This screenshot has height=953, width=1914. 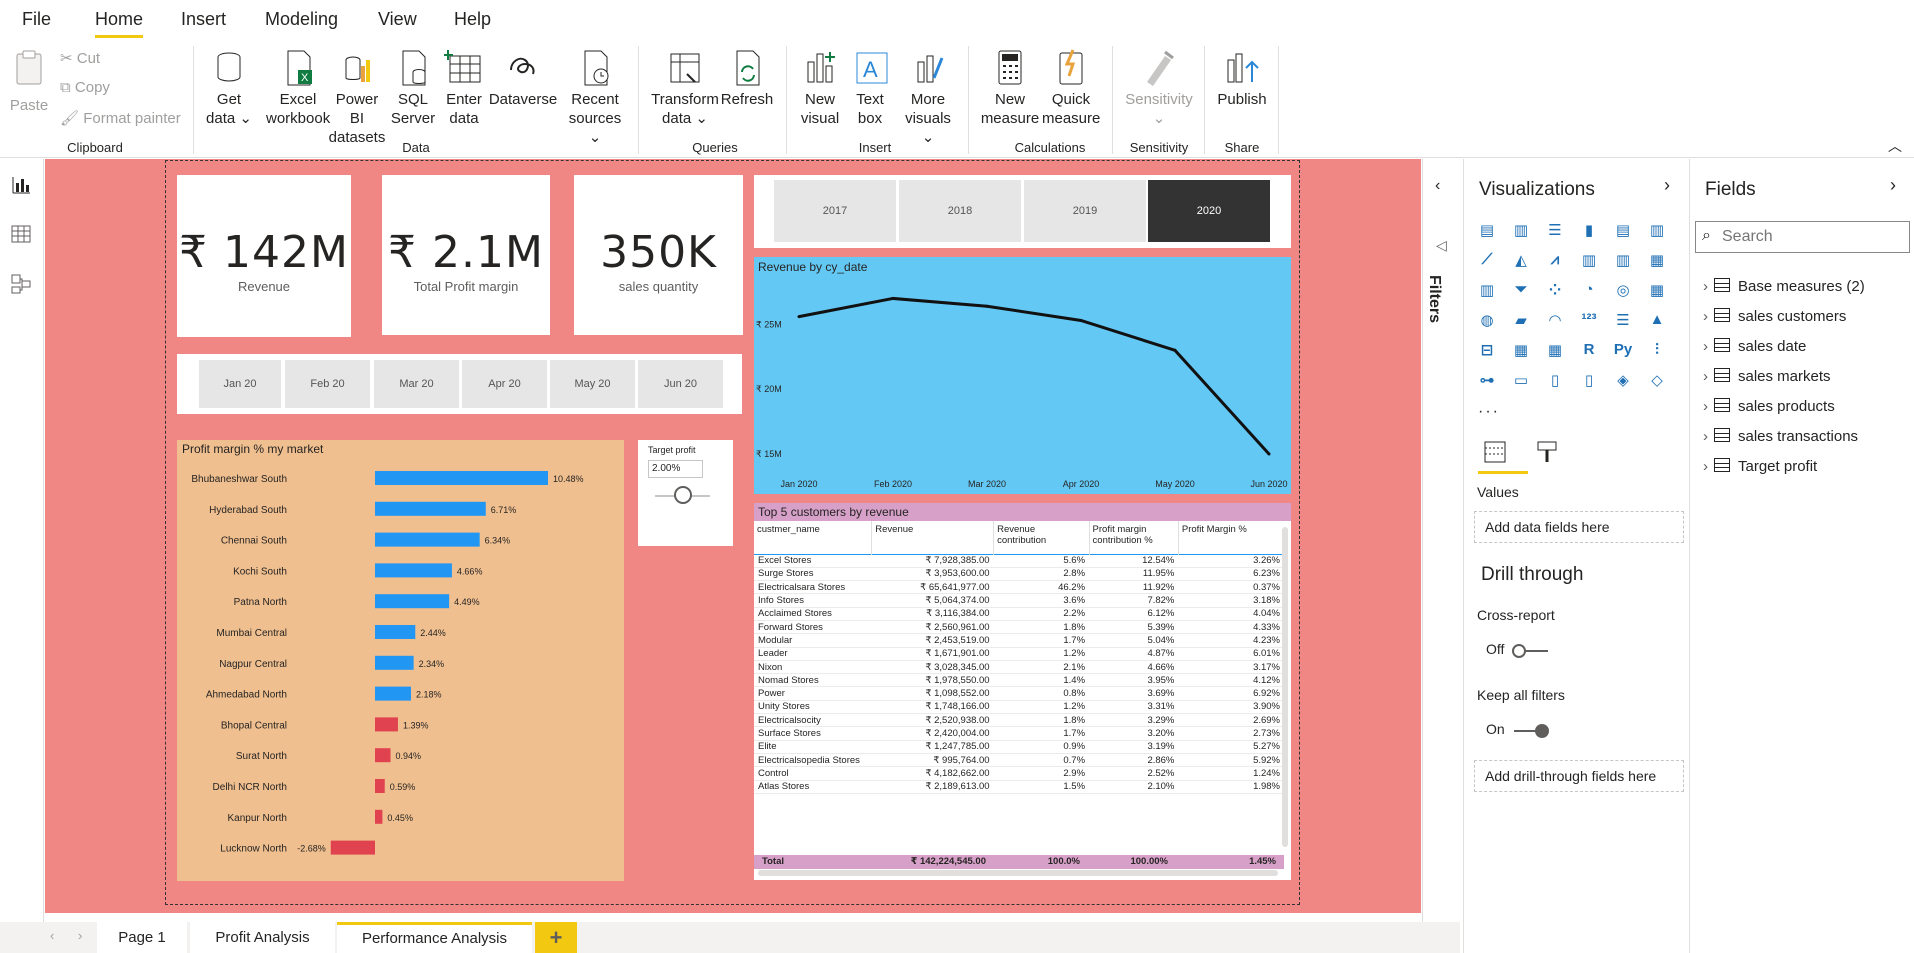 What do you see at coordinates (1019, 654) in the screenshot?
I see `table-row: Leader ₹ 1,671,901.00 1.2% 4.87% 6.01%` at bounding box center [1019, 654].